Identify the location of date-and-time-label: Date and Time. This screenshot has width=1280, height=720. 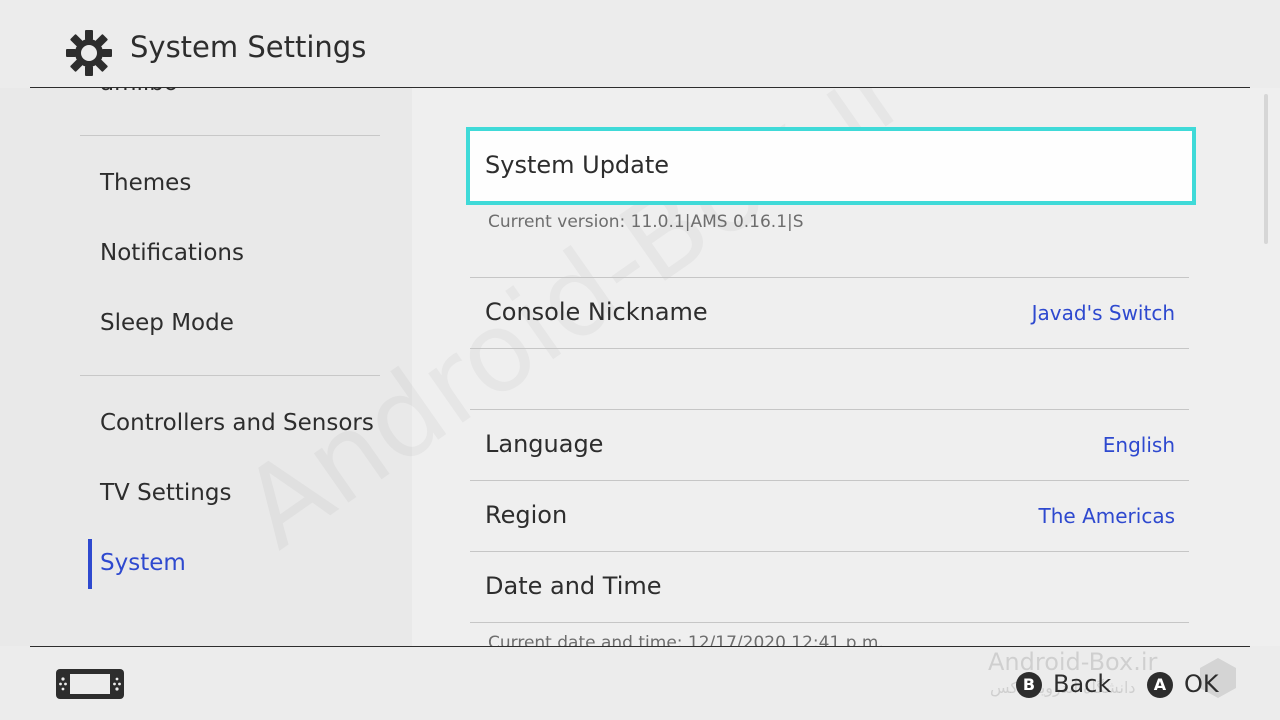
(573, 586).